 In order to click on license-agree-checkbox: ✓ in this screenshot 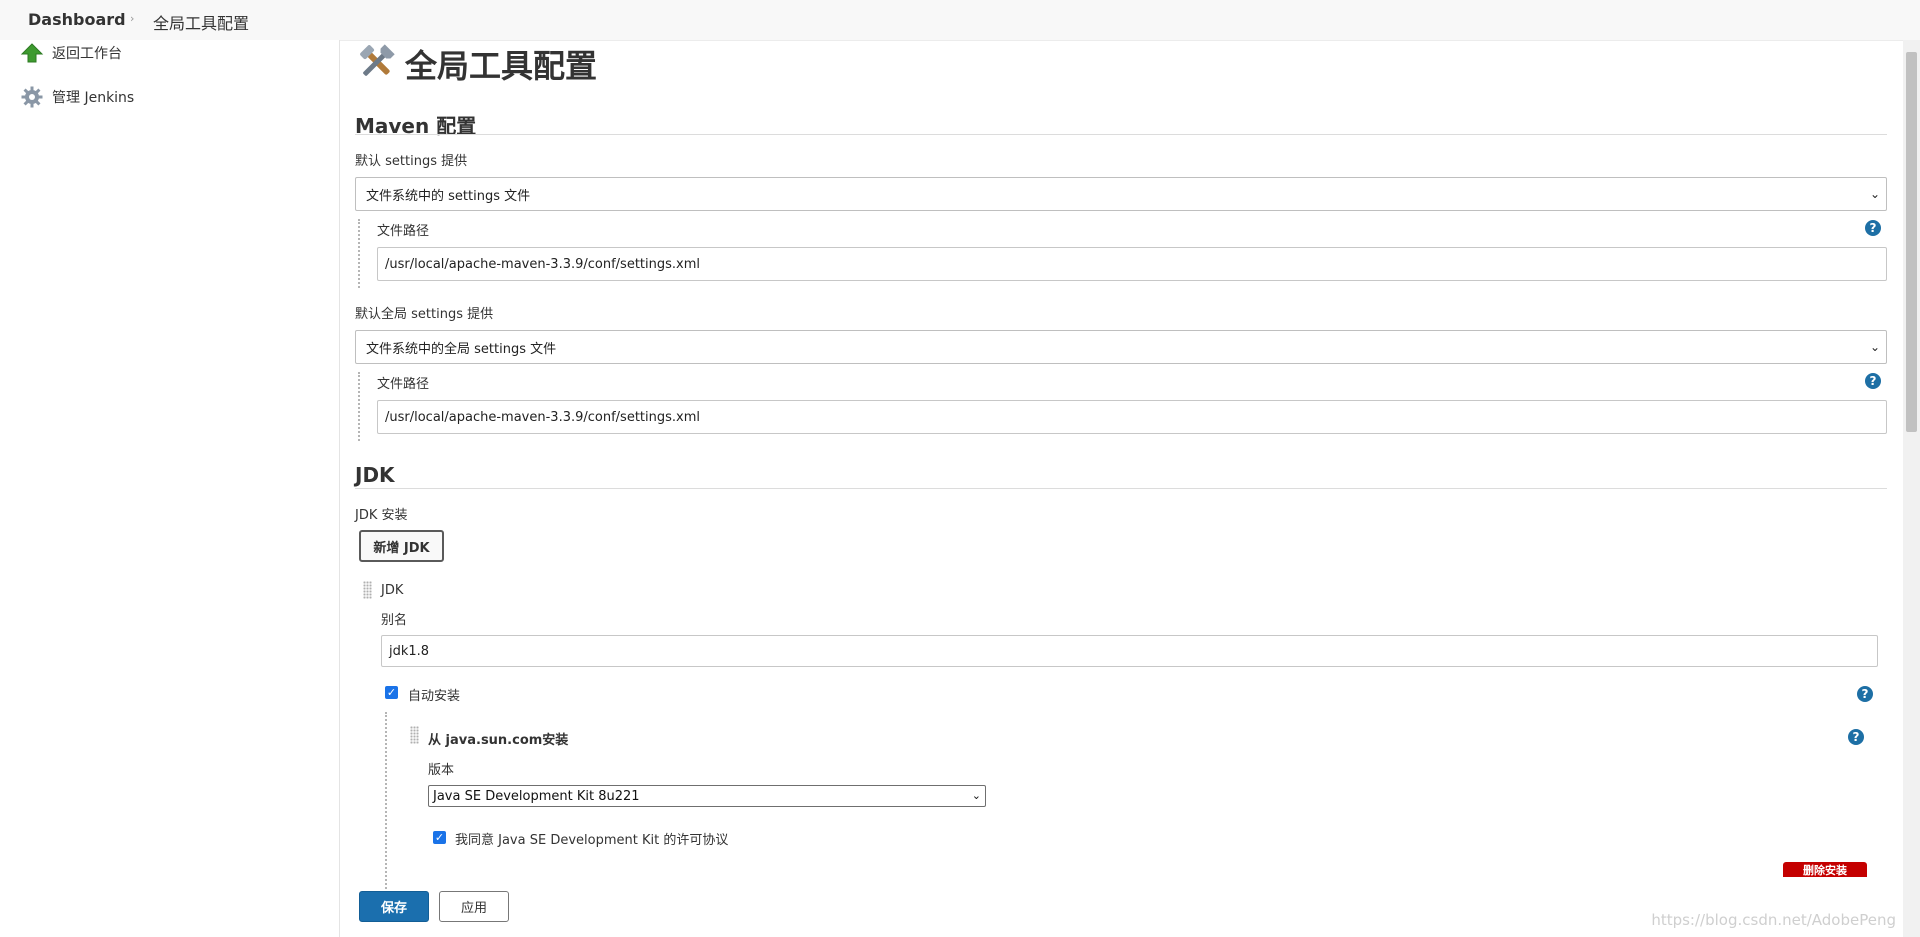, I will do `click(439, 837)`.